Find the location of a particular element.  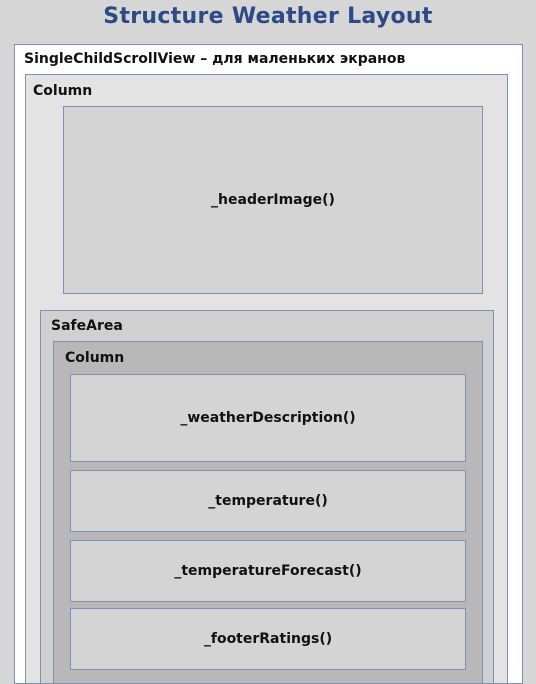

header-image-label: _headerImage() is located at coordinates (273, 200).